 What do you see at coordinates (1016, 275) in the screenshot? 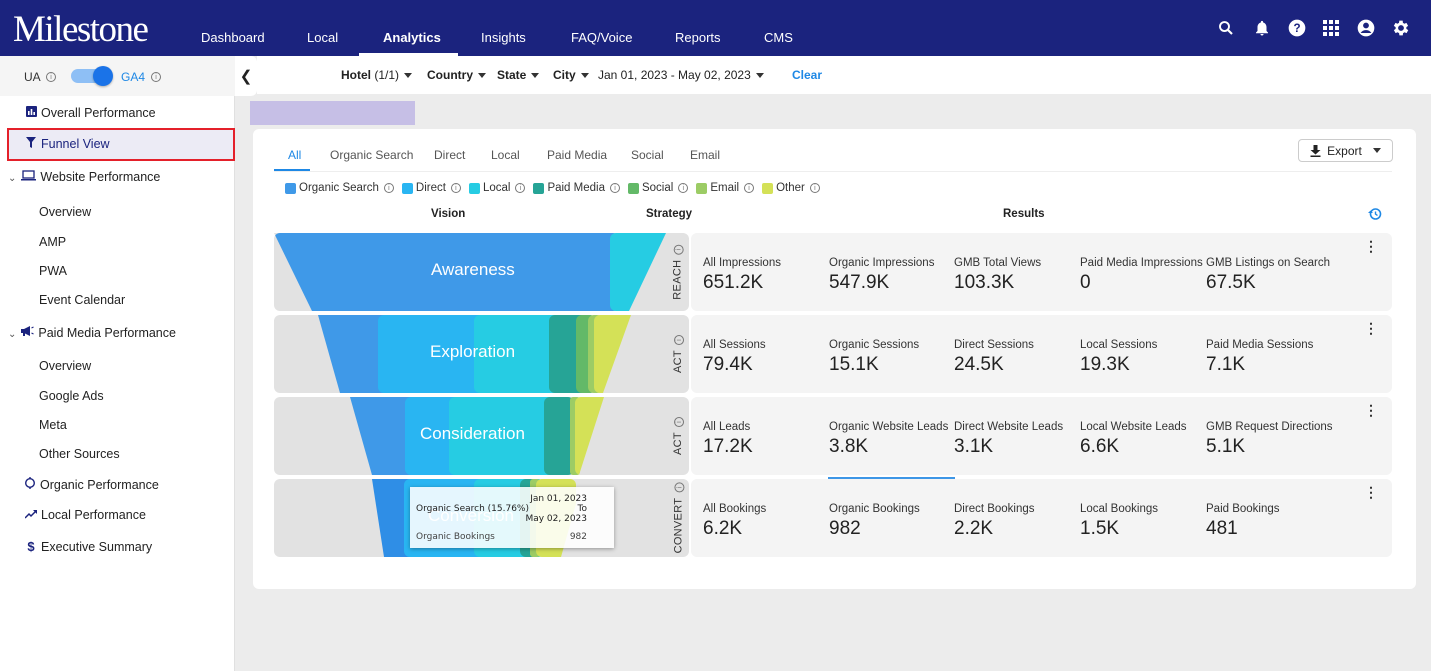
I see `metric-gmb-total-views: GMB Total Views 103.3K` at bounding box center [1016, 275].